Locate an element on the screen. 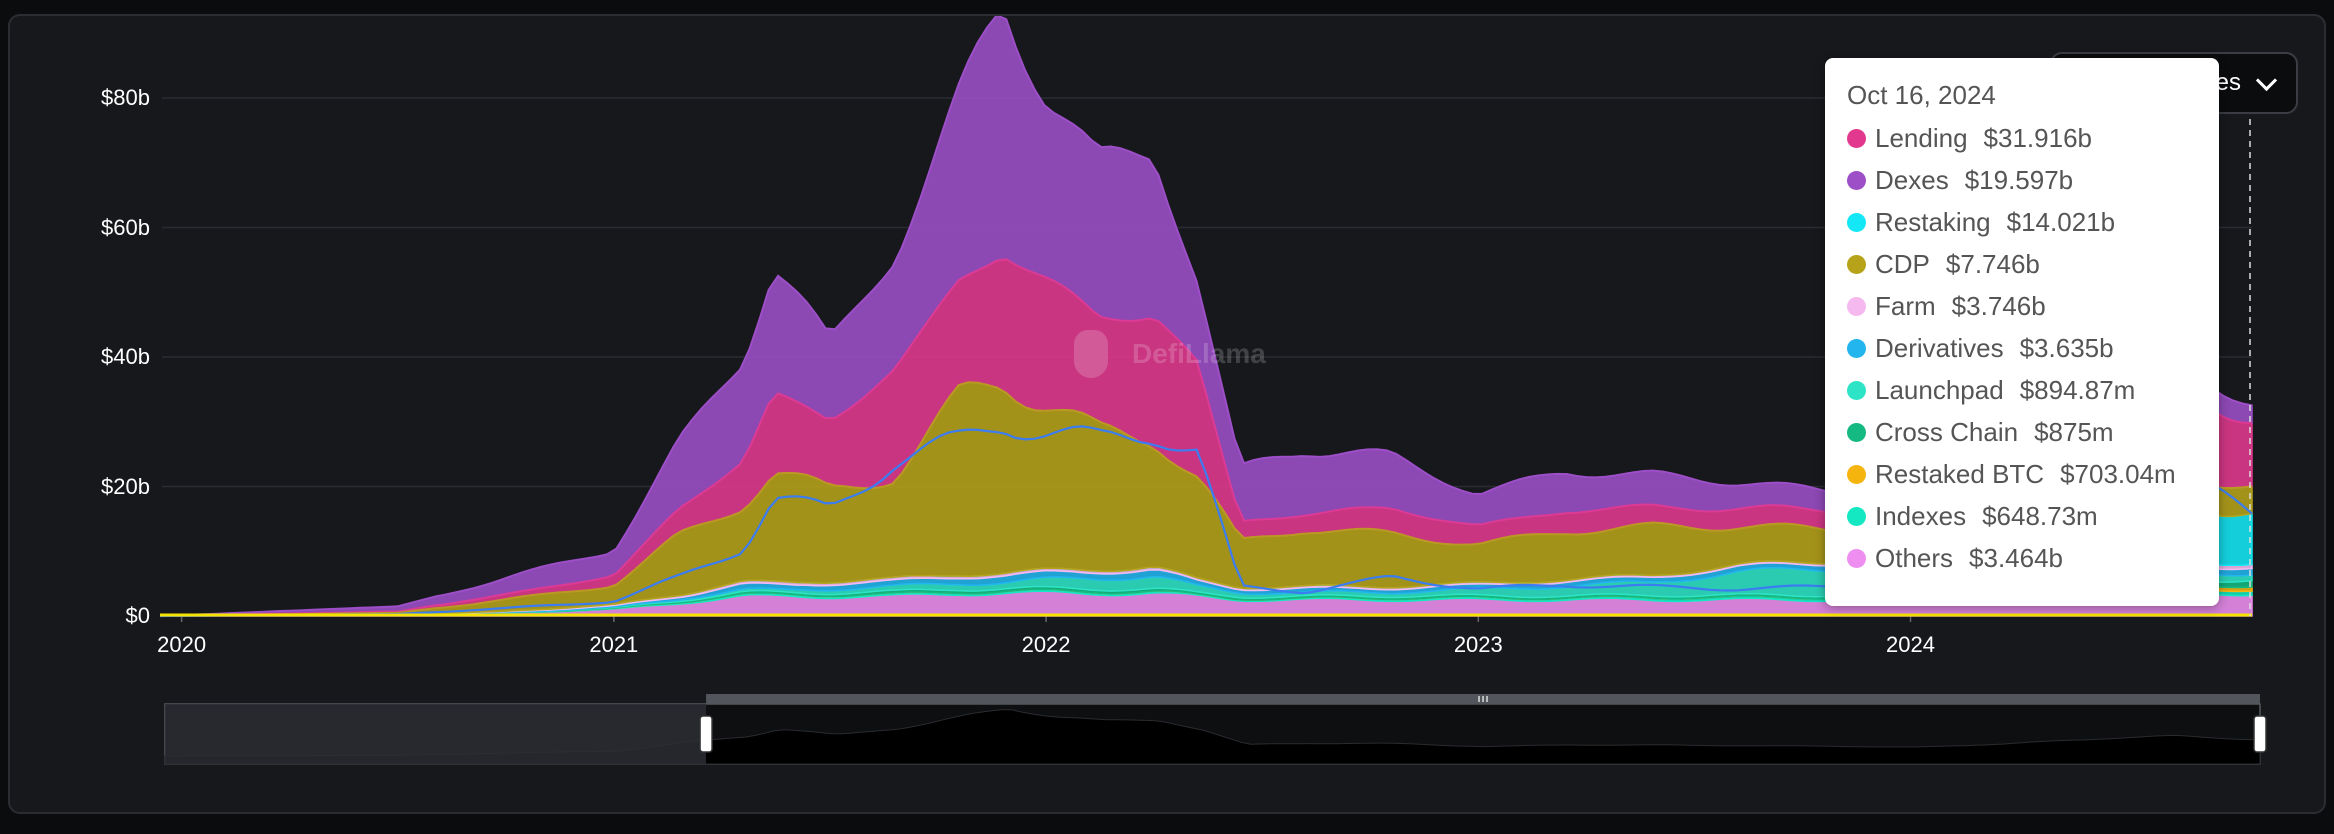  tooltip-series-name: Derivatives is located at coordinates (1939, 347).